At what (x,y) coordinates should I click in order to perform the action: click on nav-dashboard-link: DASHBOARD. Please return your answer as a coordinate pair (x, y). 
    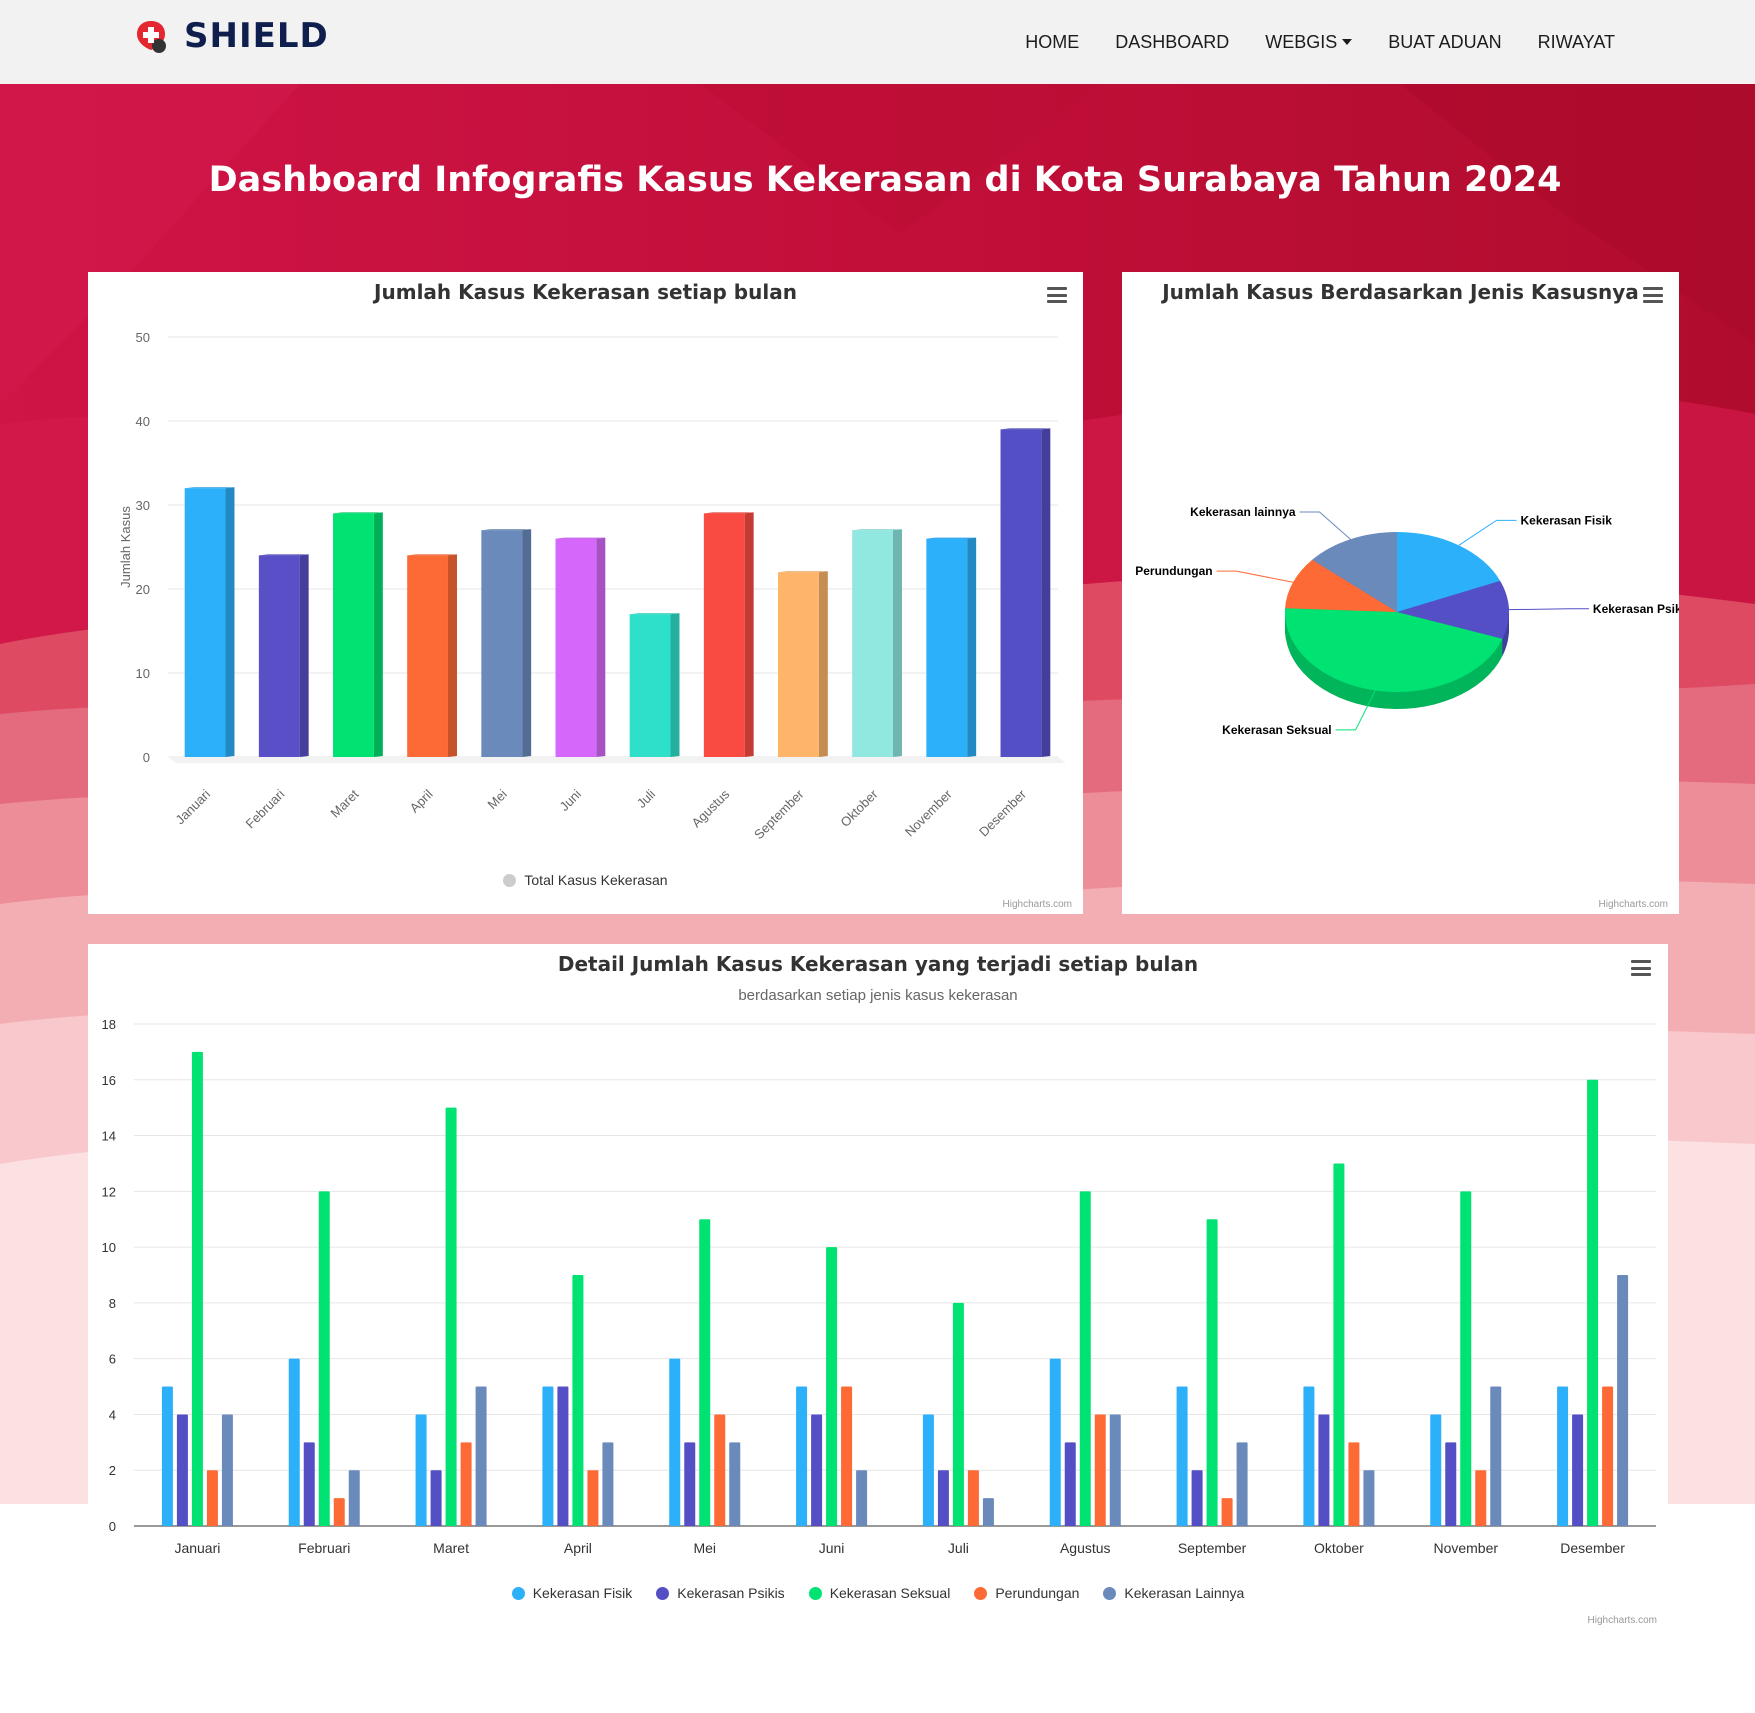
    Looking at the image, I should click on (1172, 42).